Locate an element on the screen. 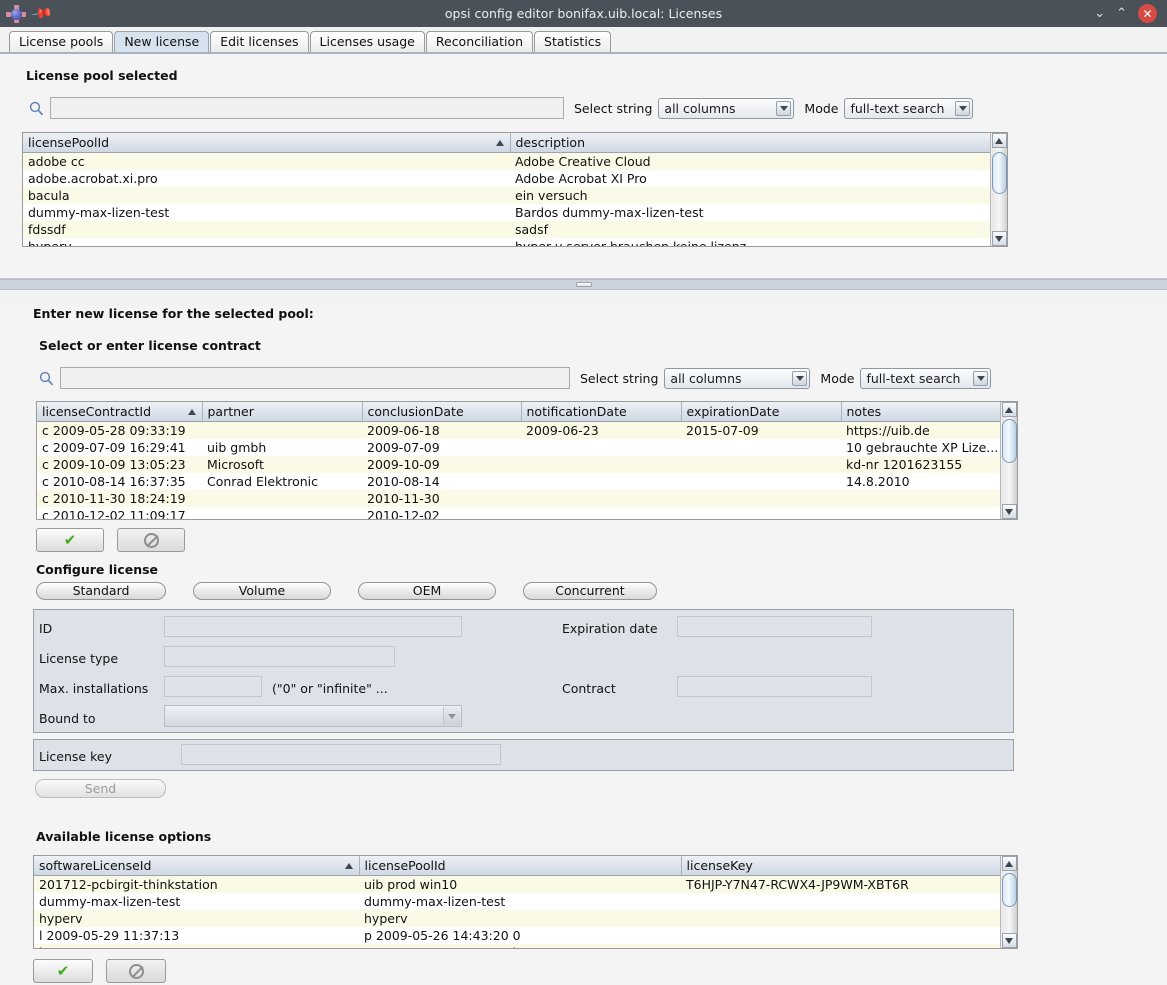 This screenshot has width=1167, height=985. table-row: bacula ein versuch is located at coordinates (506, 195).